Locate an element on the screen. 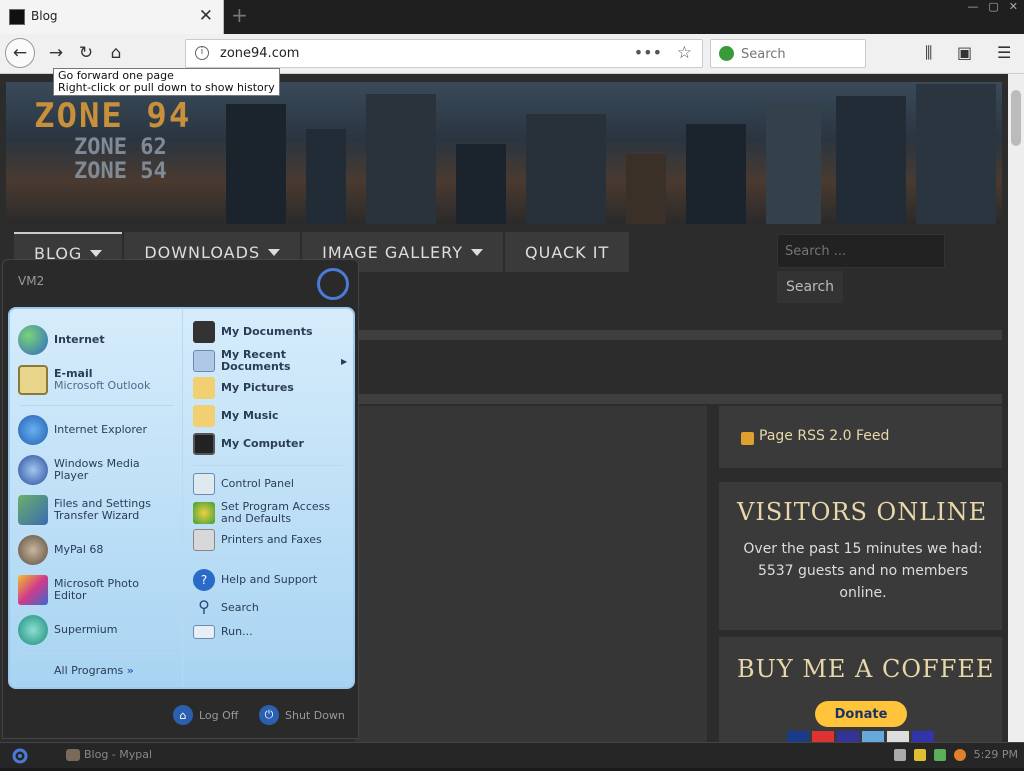  rss-widget: Page RSS 2.0 Feed is located at coordinates (860, 437).